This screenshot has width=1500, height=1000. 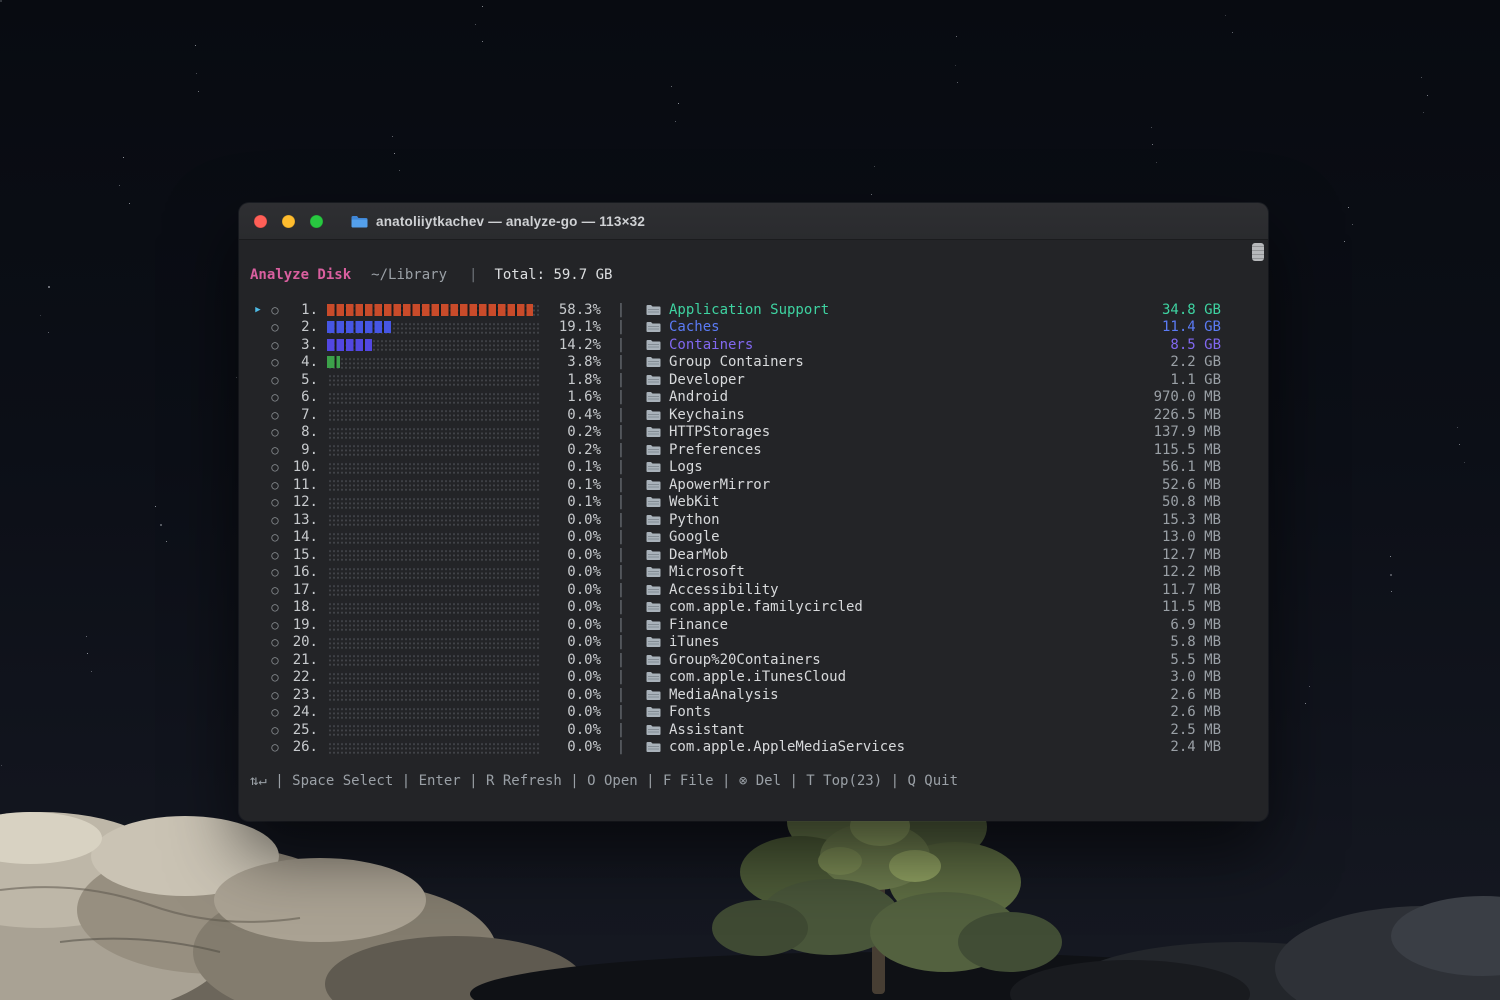 What do you see at coordinates (759, 468) in the screenshot?
I see `list-item: ○ 10. 0.1% | Logs 56.1 MB` at bounding box center [759, 468].